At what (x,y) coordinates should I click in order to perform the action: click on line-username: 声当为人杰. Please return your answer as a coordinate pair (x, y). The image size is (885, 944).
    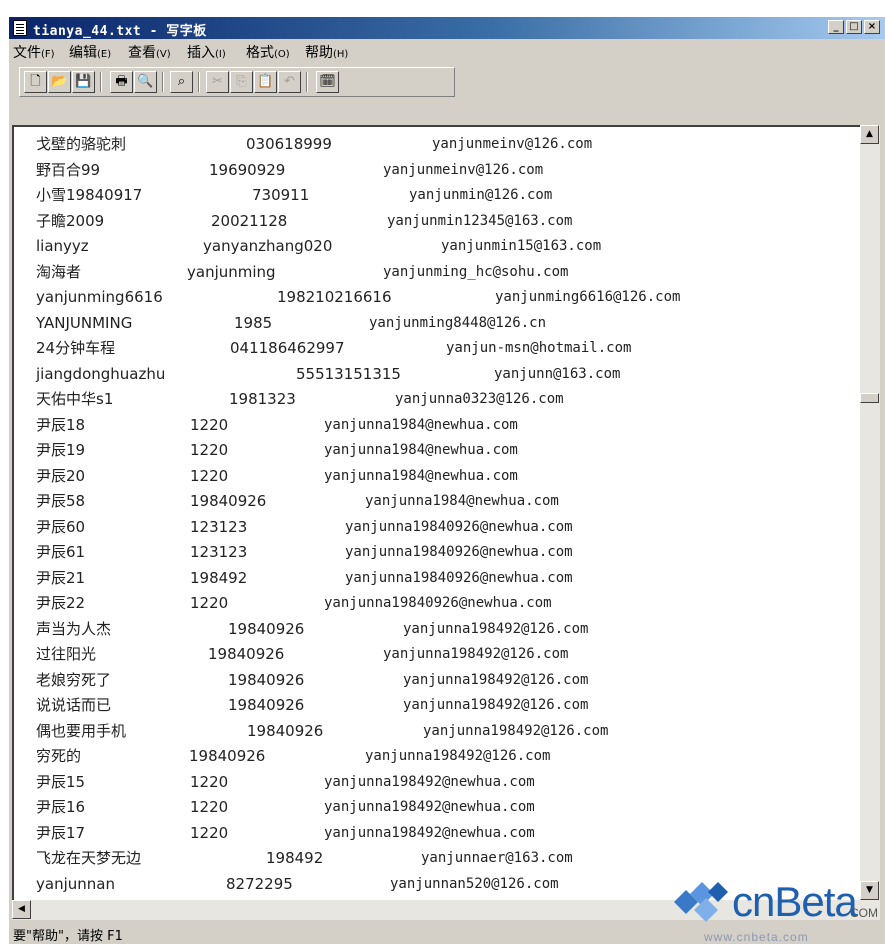
    Looking at the image, I should click on (74, 628).